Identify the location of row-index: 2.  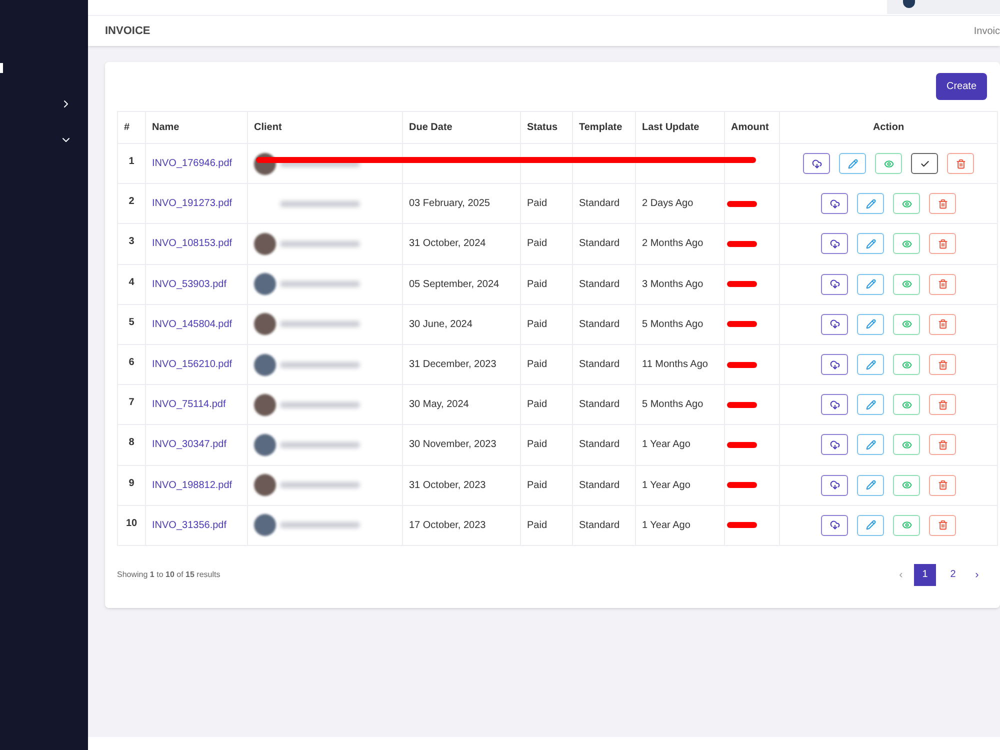
(132, 204).